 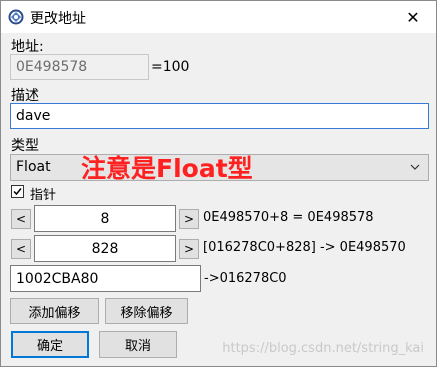 I want to click on title-bar: 更改地址 ✕, so click(x=218, y=17).